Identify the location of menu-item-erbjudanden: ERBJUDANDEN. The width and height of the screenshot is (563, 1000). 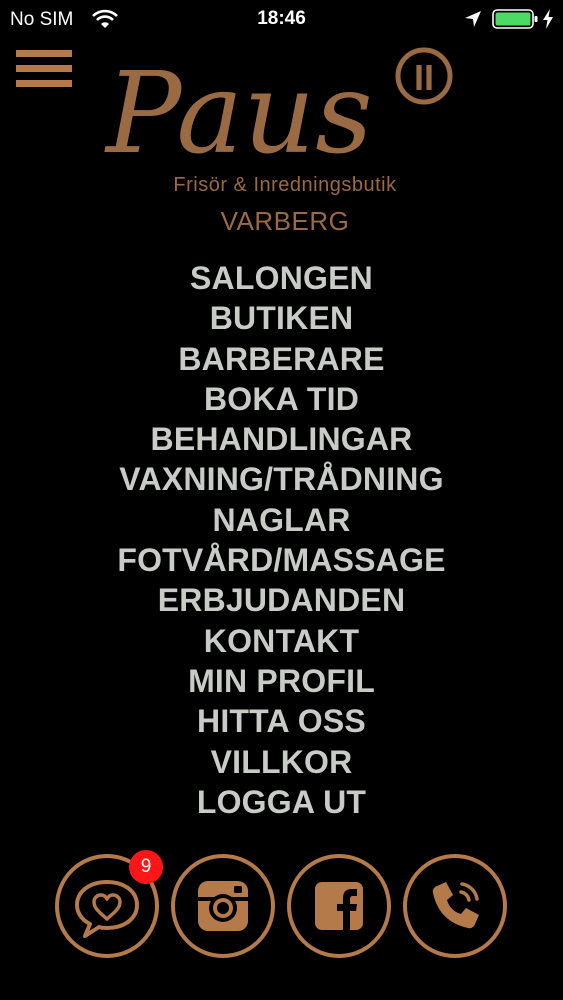
(281, 600).